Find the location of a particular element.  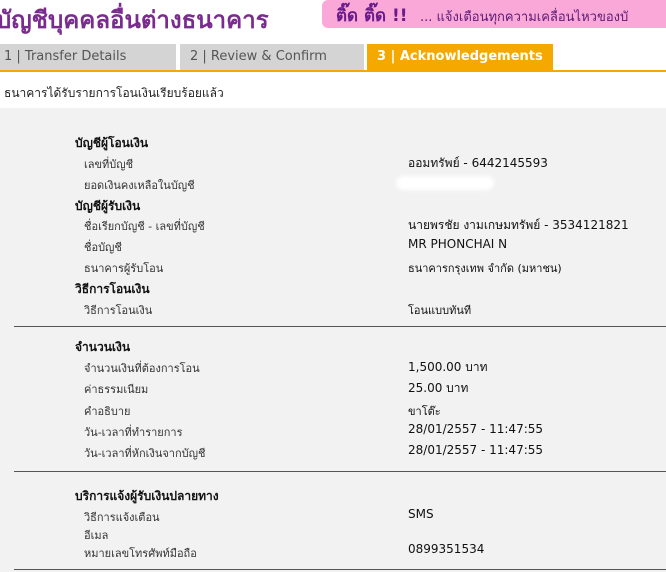

tab-transfer-details: 1 | Transfer Details is located at coordinates (88, 57).